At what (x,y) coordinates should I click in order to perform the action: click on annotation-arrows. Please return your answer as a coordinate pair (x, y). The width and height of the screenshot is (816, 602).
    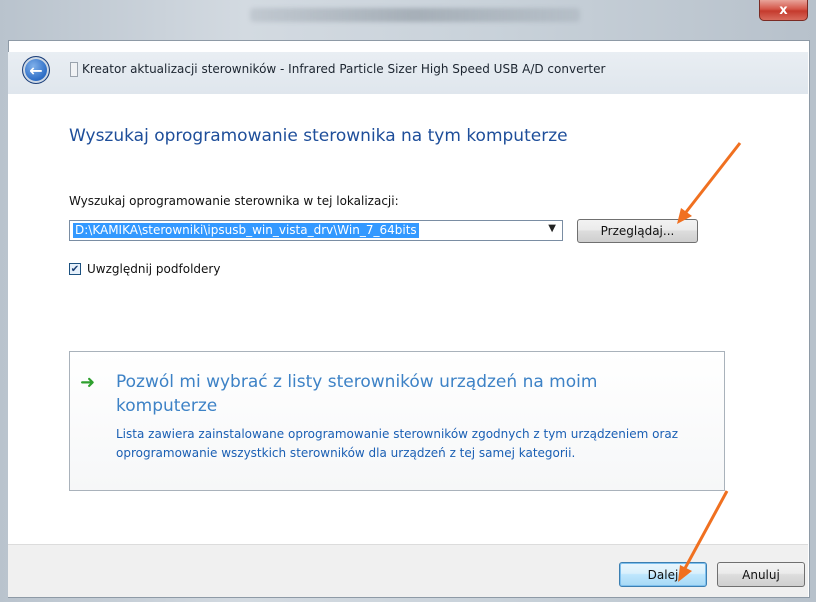
    Looking at the image, I should click on (709, 362).